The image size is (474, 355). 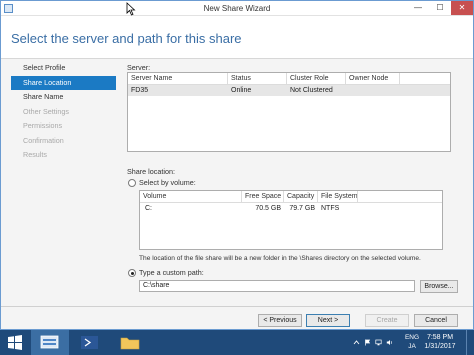 I want to click on powershell-icon, so click(x=89, y=342).